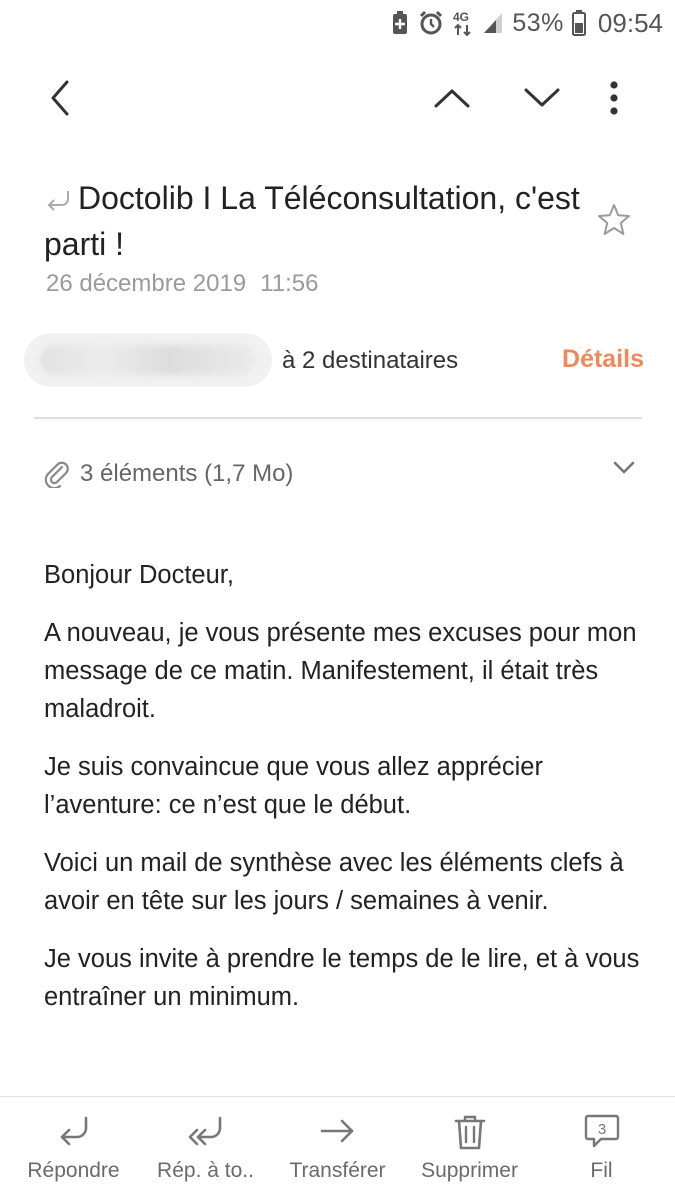  What do you see at coordinates (493, 23) in the screenshot?
I see `signal-strength-icon` at bounding box center [493, 23].